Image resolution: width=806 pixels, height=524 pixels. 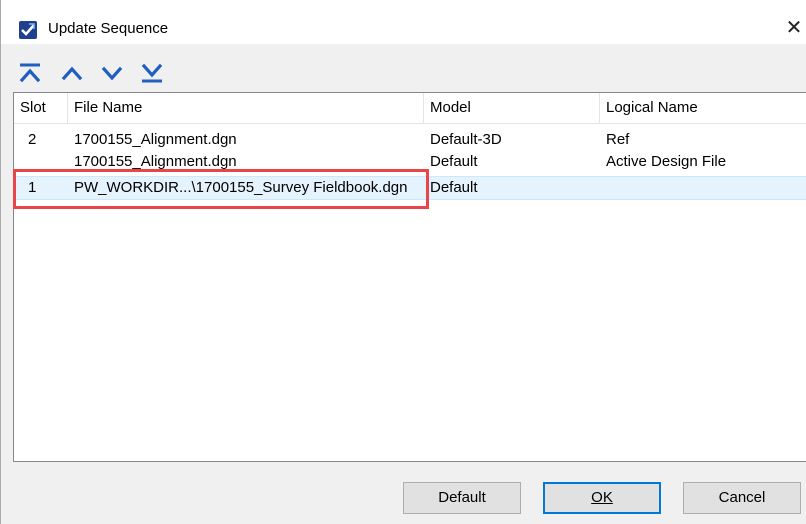 I want to click on cell-model: Default-3D, so click(x=466, y=139).